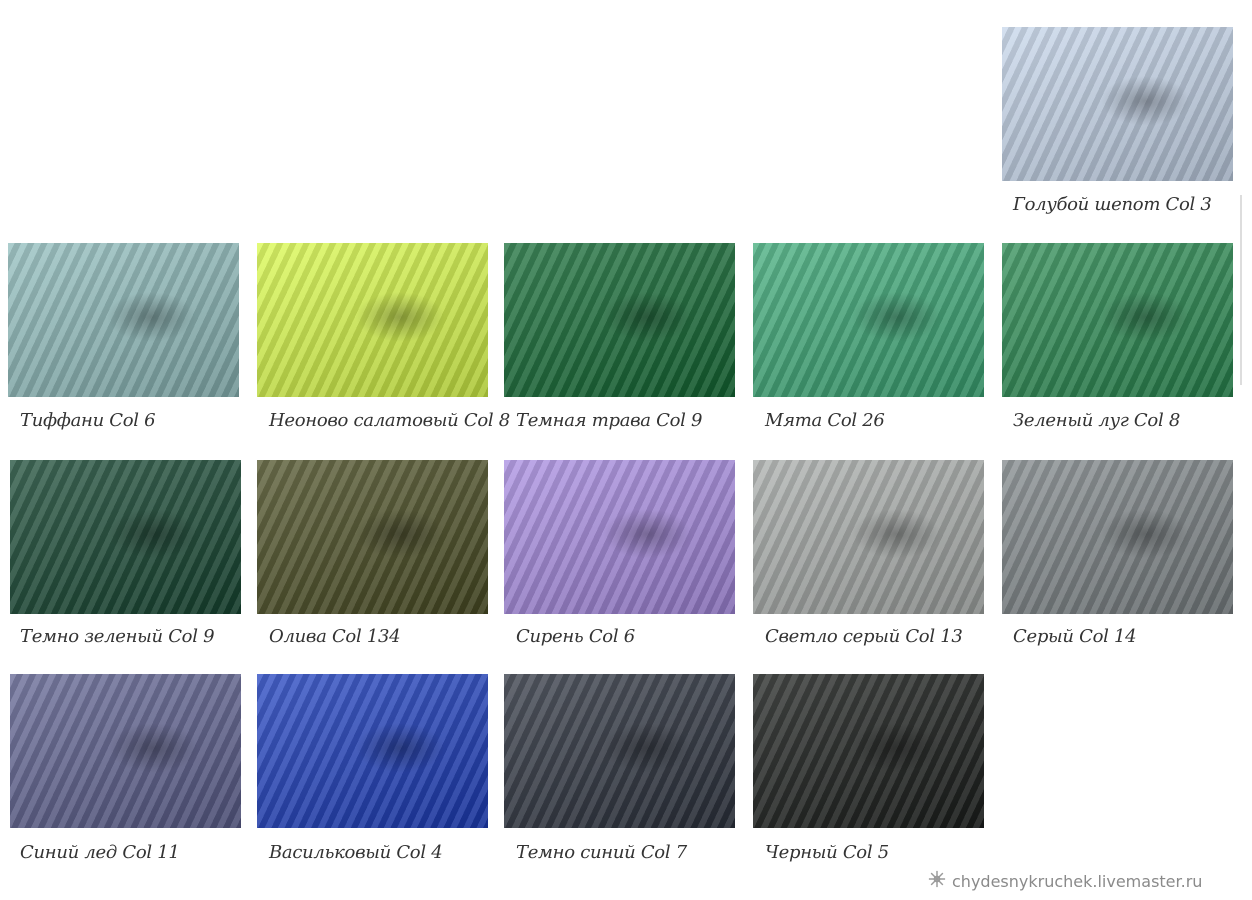  What do you see at coordinates (1117, 320) in the screenshot?
I see `fabric-swatch-green-meadow` at bounding box center [1117, 320].